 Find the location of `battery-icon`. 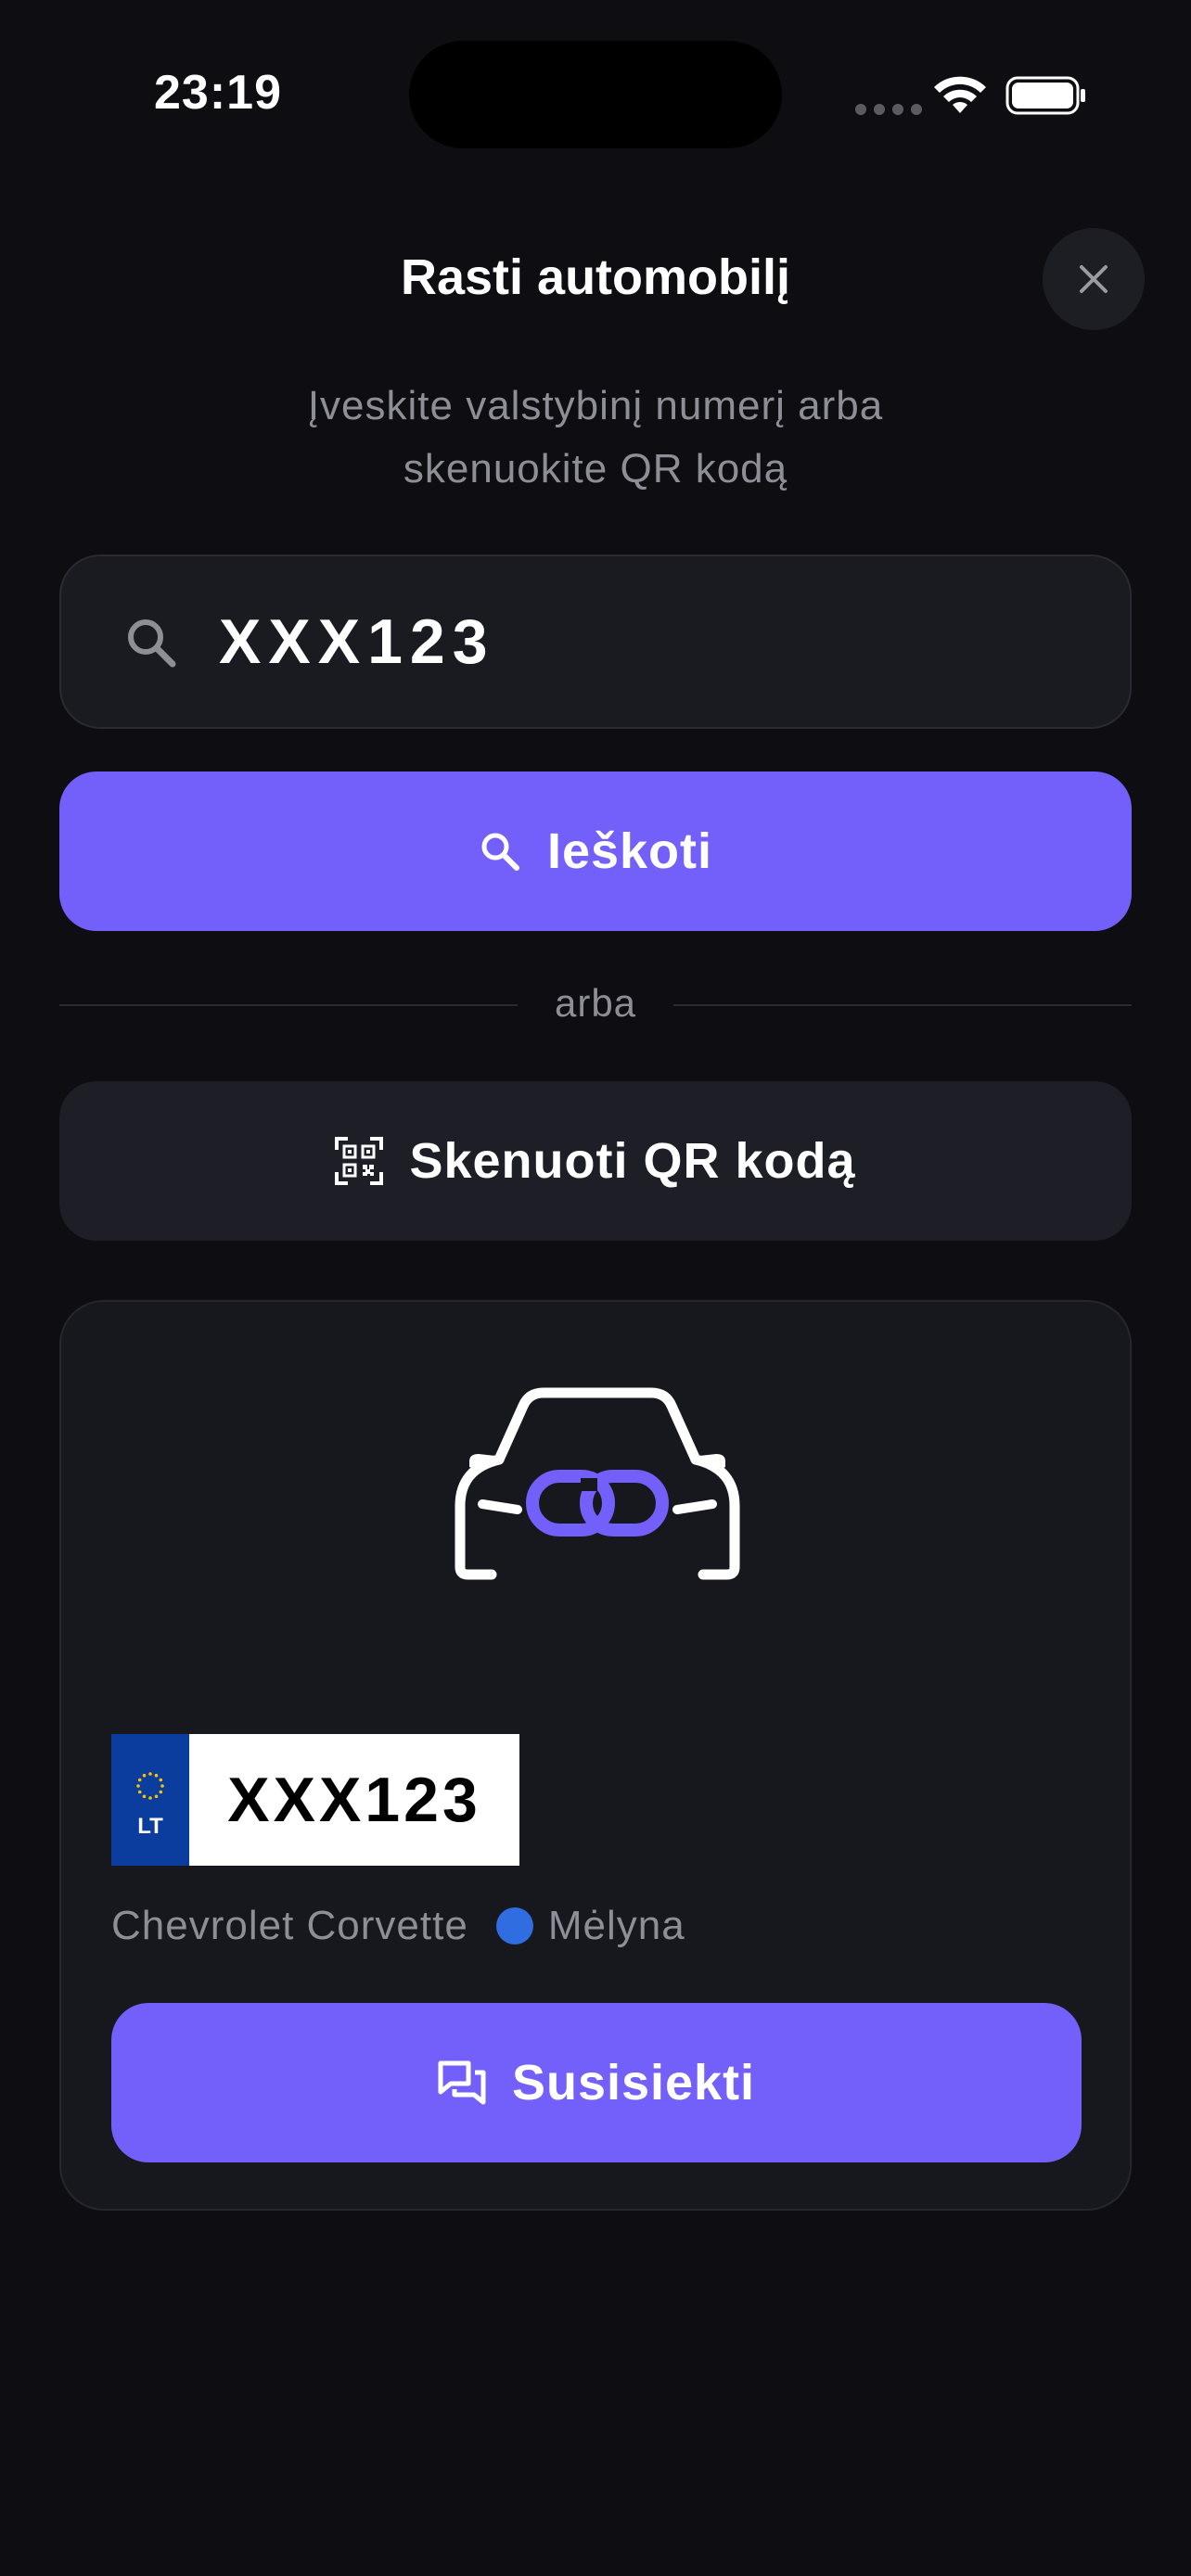

battery-icon is located at coordinates (1045, 95).